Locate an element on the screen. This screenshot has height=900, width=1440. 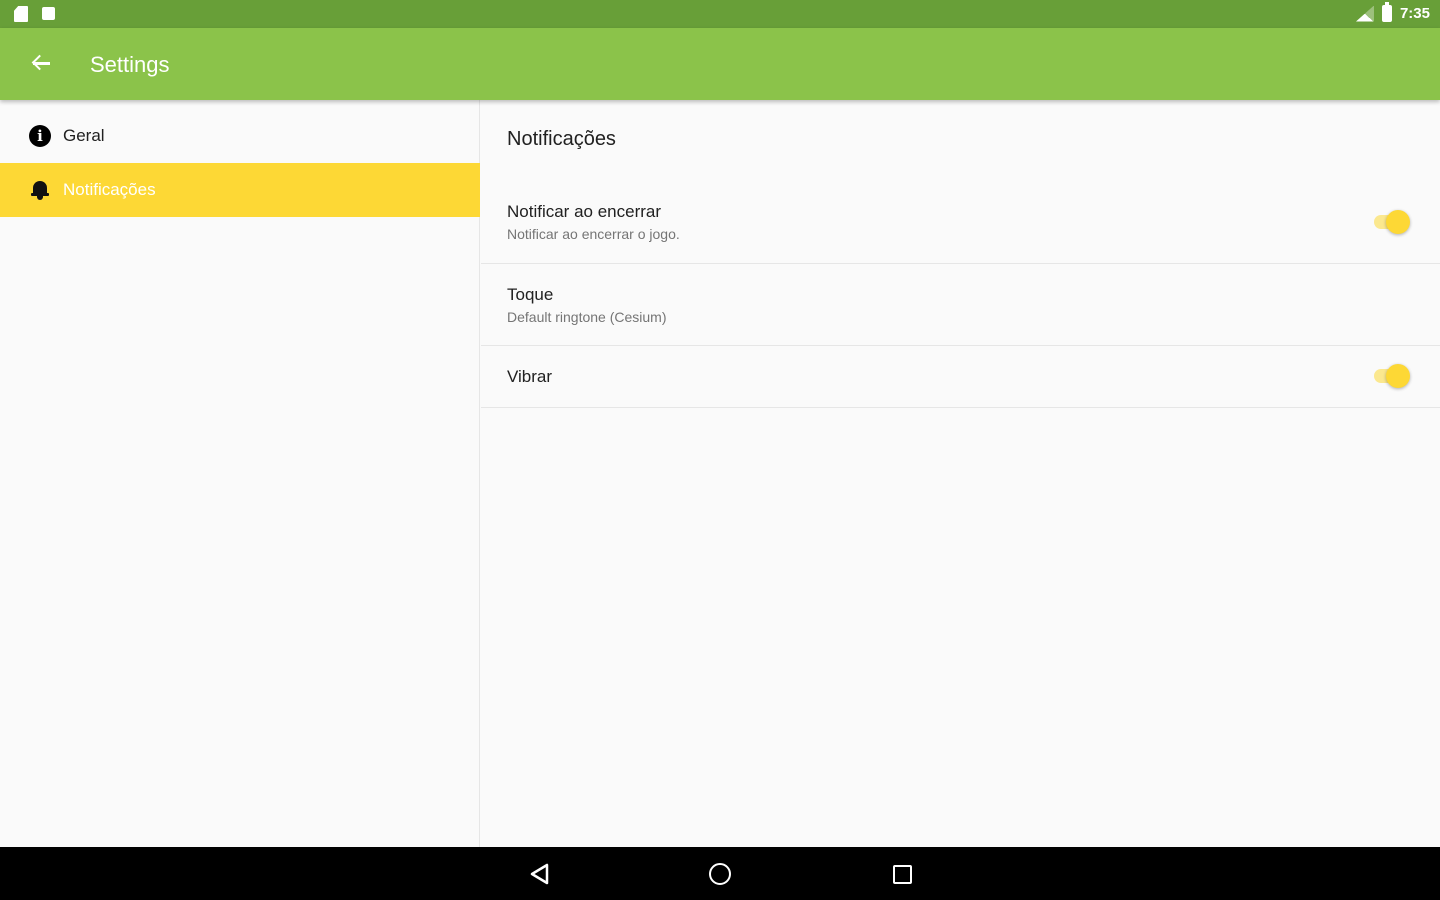
battery-icon is located at coordinates (1386, 12).